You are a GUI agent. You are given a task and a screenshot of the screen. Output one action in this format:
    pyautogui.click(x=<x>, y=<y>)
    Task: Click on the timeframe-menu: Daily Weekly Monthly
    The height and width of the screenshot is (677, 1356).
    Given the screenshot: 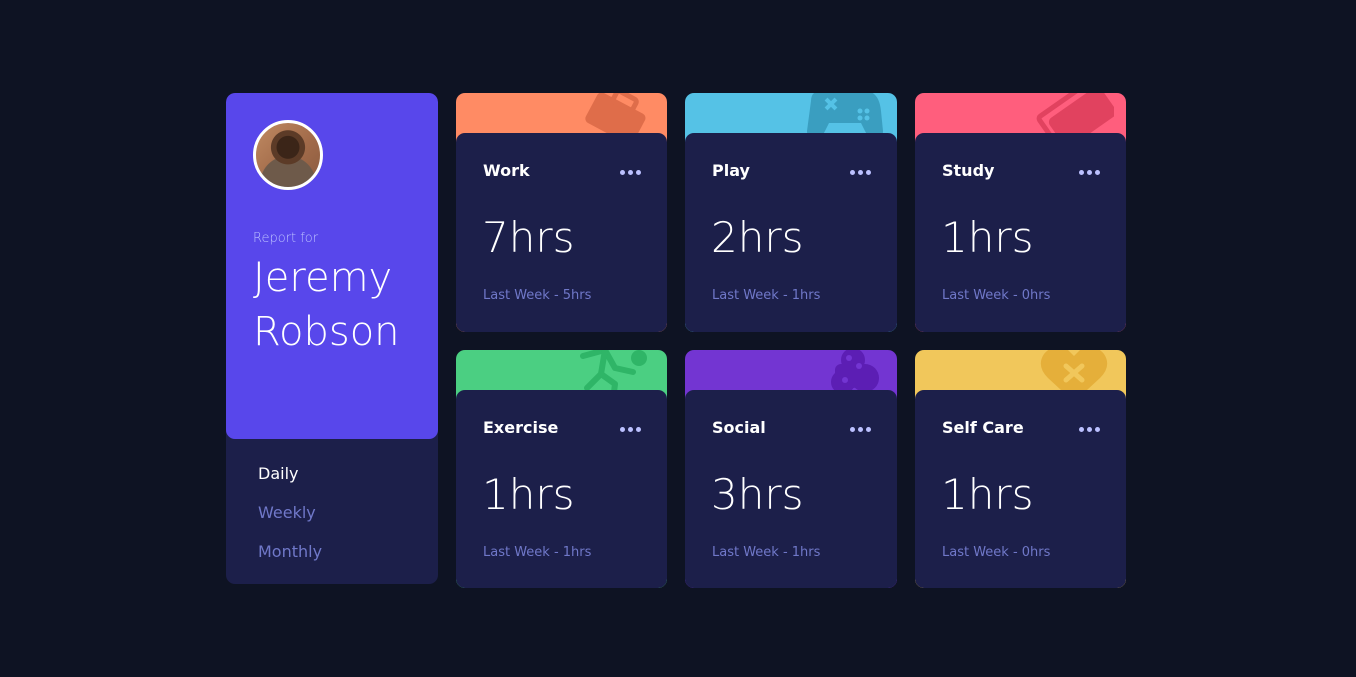 What is the action you would take?
    pyautogui.click(x=290, y=521)
    